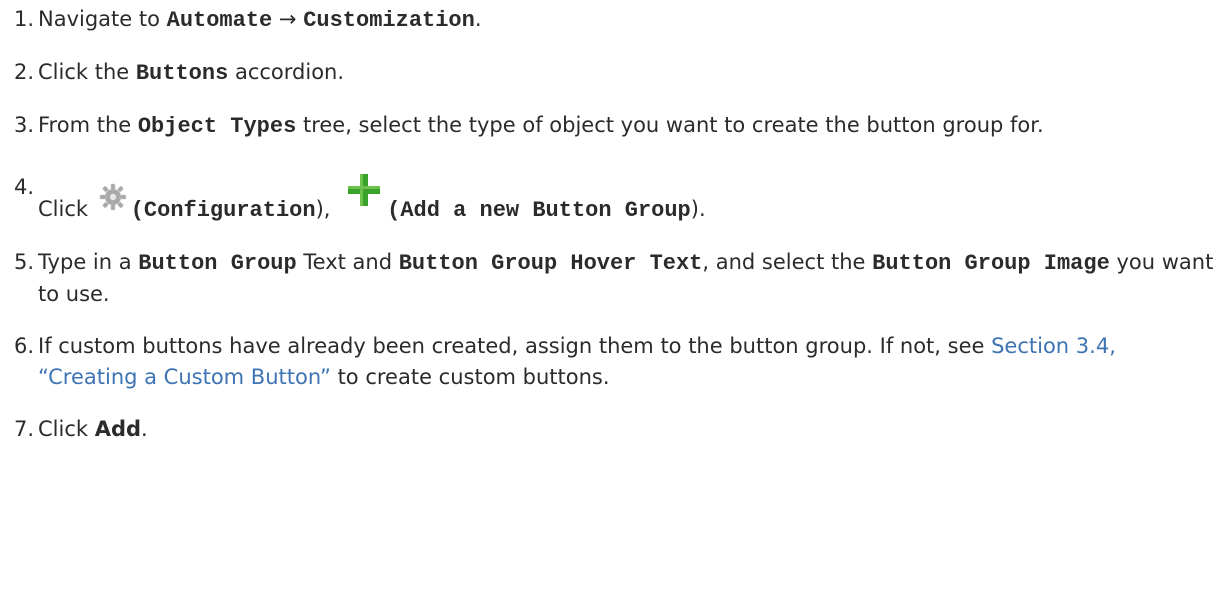 The width and height of the screenshot is (1225, 599). I want to click on step-2: 2. Click the Buttons accordion., so click(614, 73).